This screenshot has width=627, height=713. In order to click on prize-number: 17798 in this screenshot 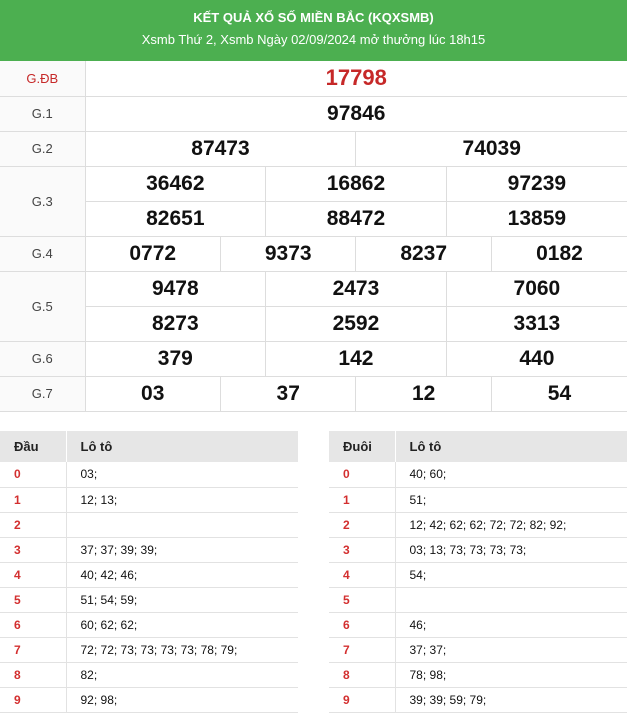, I will do `click(355, 79)`.